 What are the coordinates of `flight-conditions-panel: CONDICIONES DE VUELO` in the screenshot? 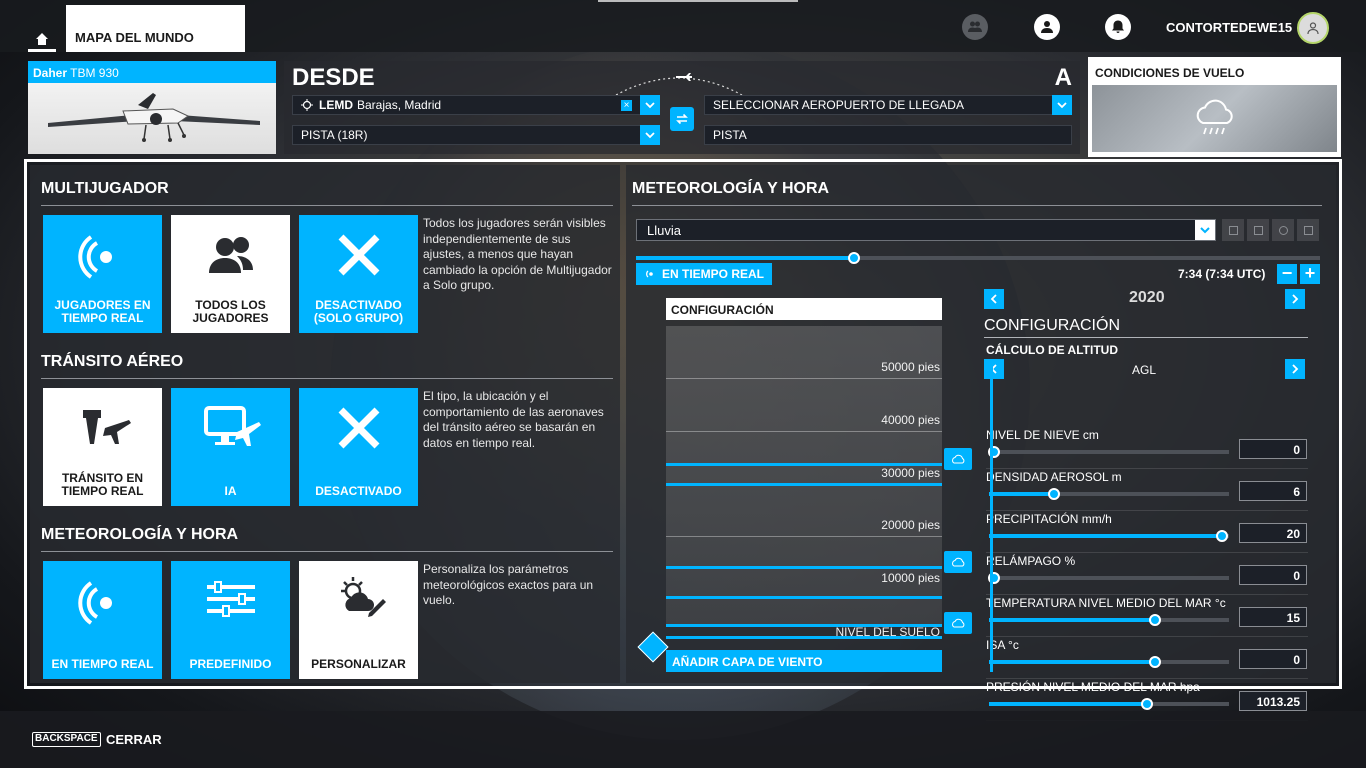 It's located at (1214, 107).